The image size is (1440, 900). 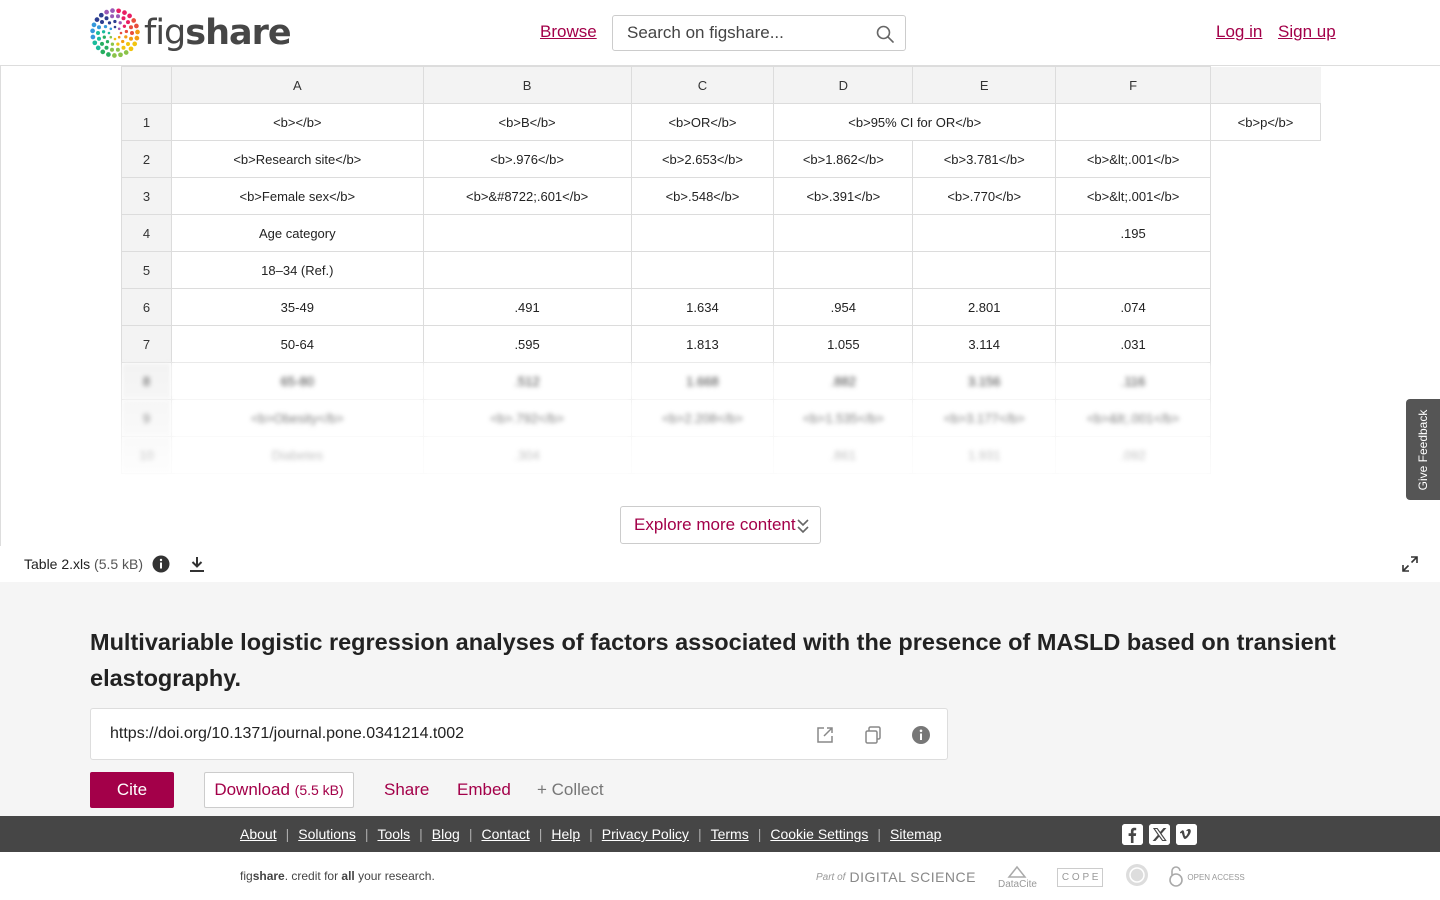 I want to click on column-header: B, so click(x=527, y=85).